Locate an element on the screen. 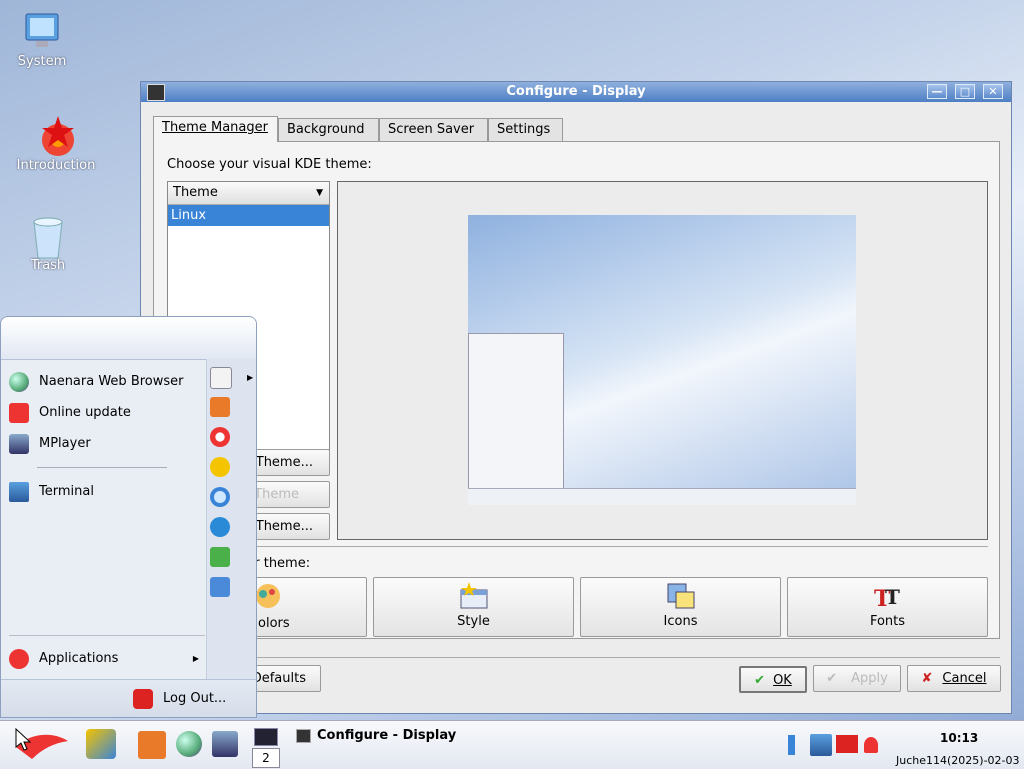 The image size is (1024, 769). menu-item-mplayer: MPlayer is located at coordinates (50, 444).